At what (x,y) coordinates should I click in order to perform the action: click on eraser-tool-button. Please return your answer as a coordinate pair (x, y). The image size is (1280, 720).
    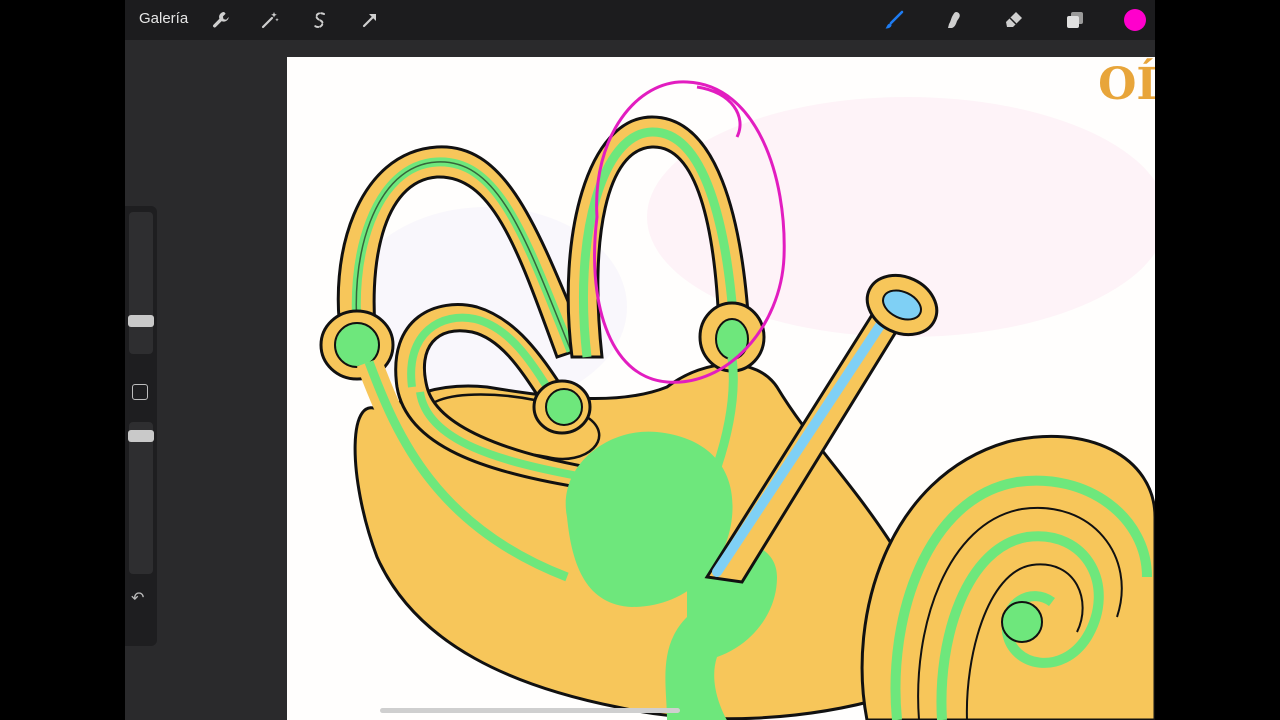
    Looking at the image, I should click on (1014, 20).